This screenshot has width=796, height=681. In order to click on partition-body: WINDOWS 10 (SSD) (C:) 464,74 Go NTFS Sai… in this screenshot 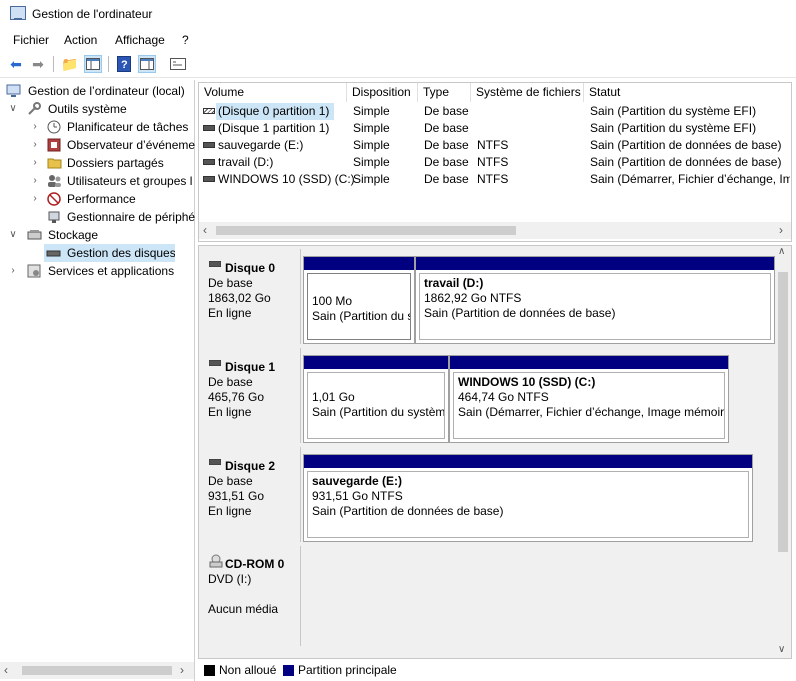, I will do `click(589, 405)`.